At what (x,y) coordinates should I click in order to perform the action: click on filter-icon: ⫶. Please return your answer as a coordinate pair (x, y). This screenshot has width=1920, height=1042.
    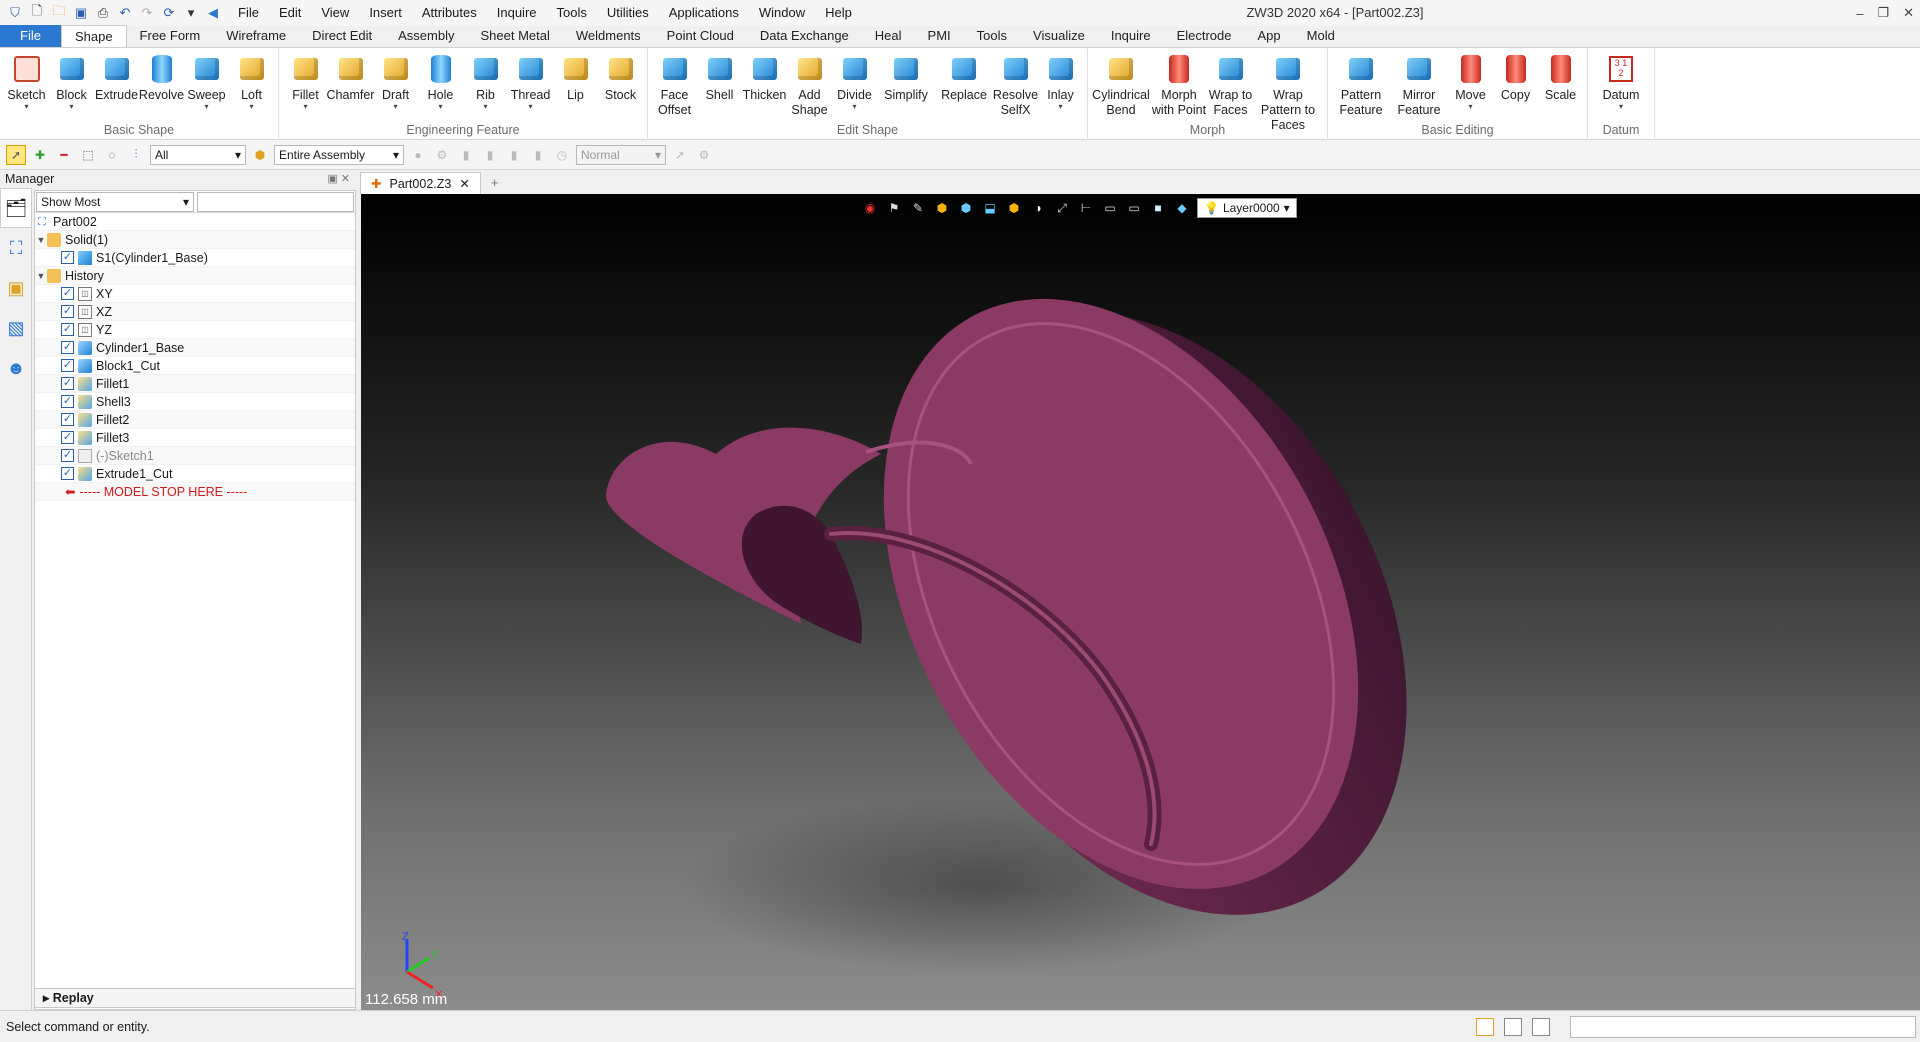
    Looking at the image, I should click on (136, 155).